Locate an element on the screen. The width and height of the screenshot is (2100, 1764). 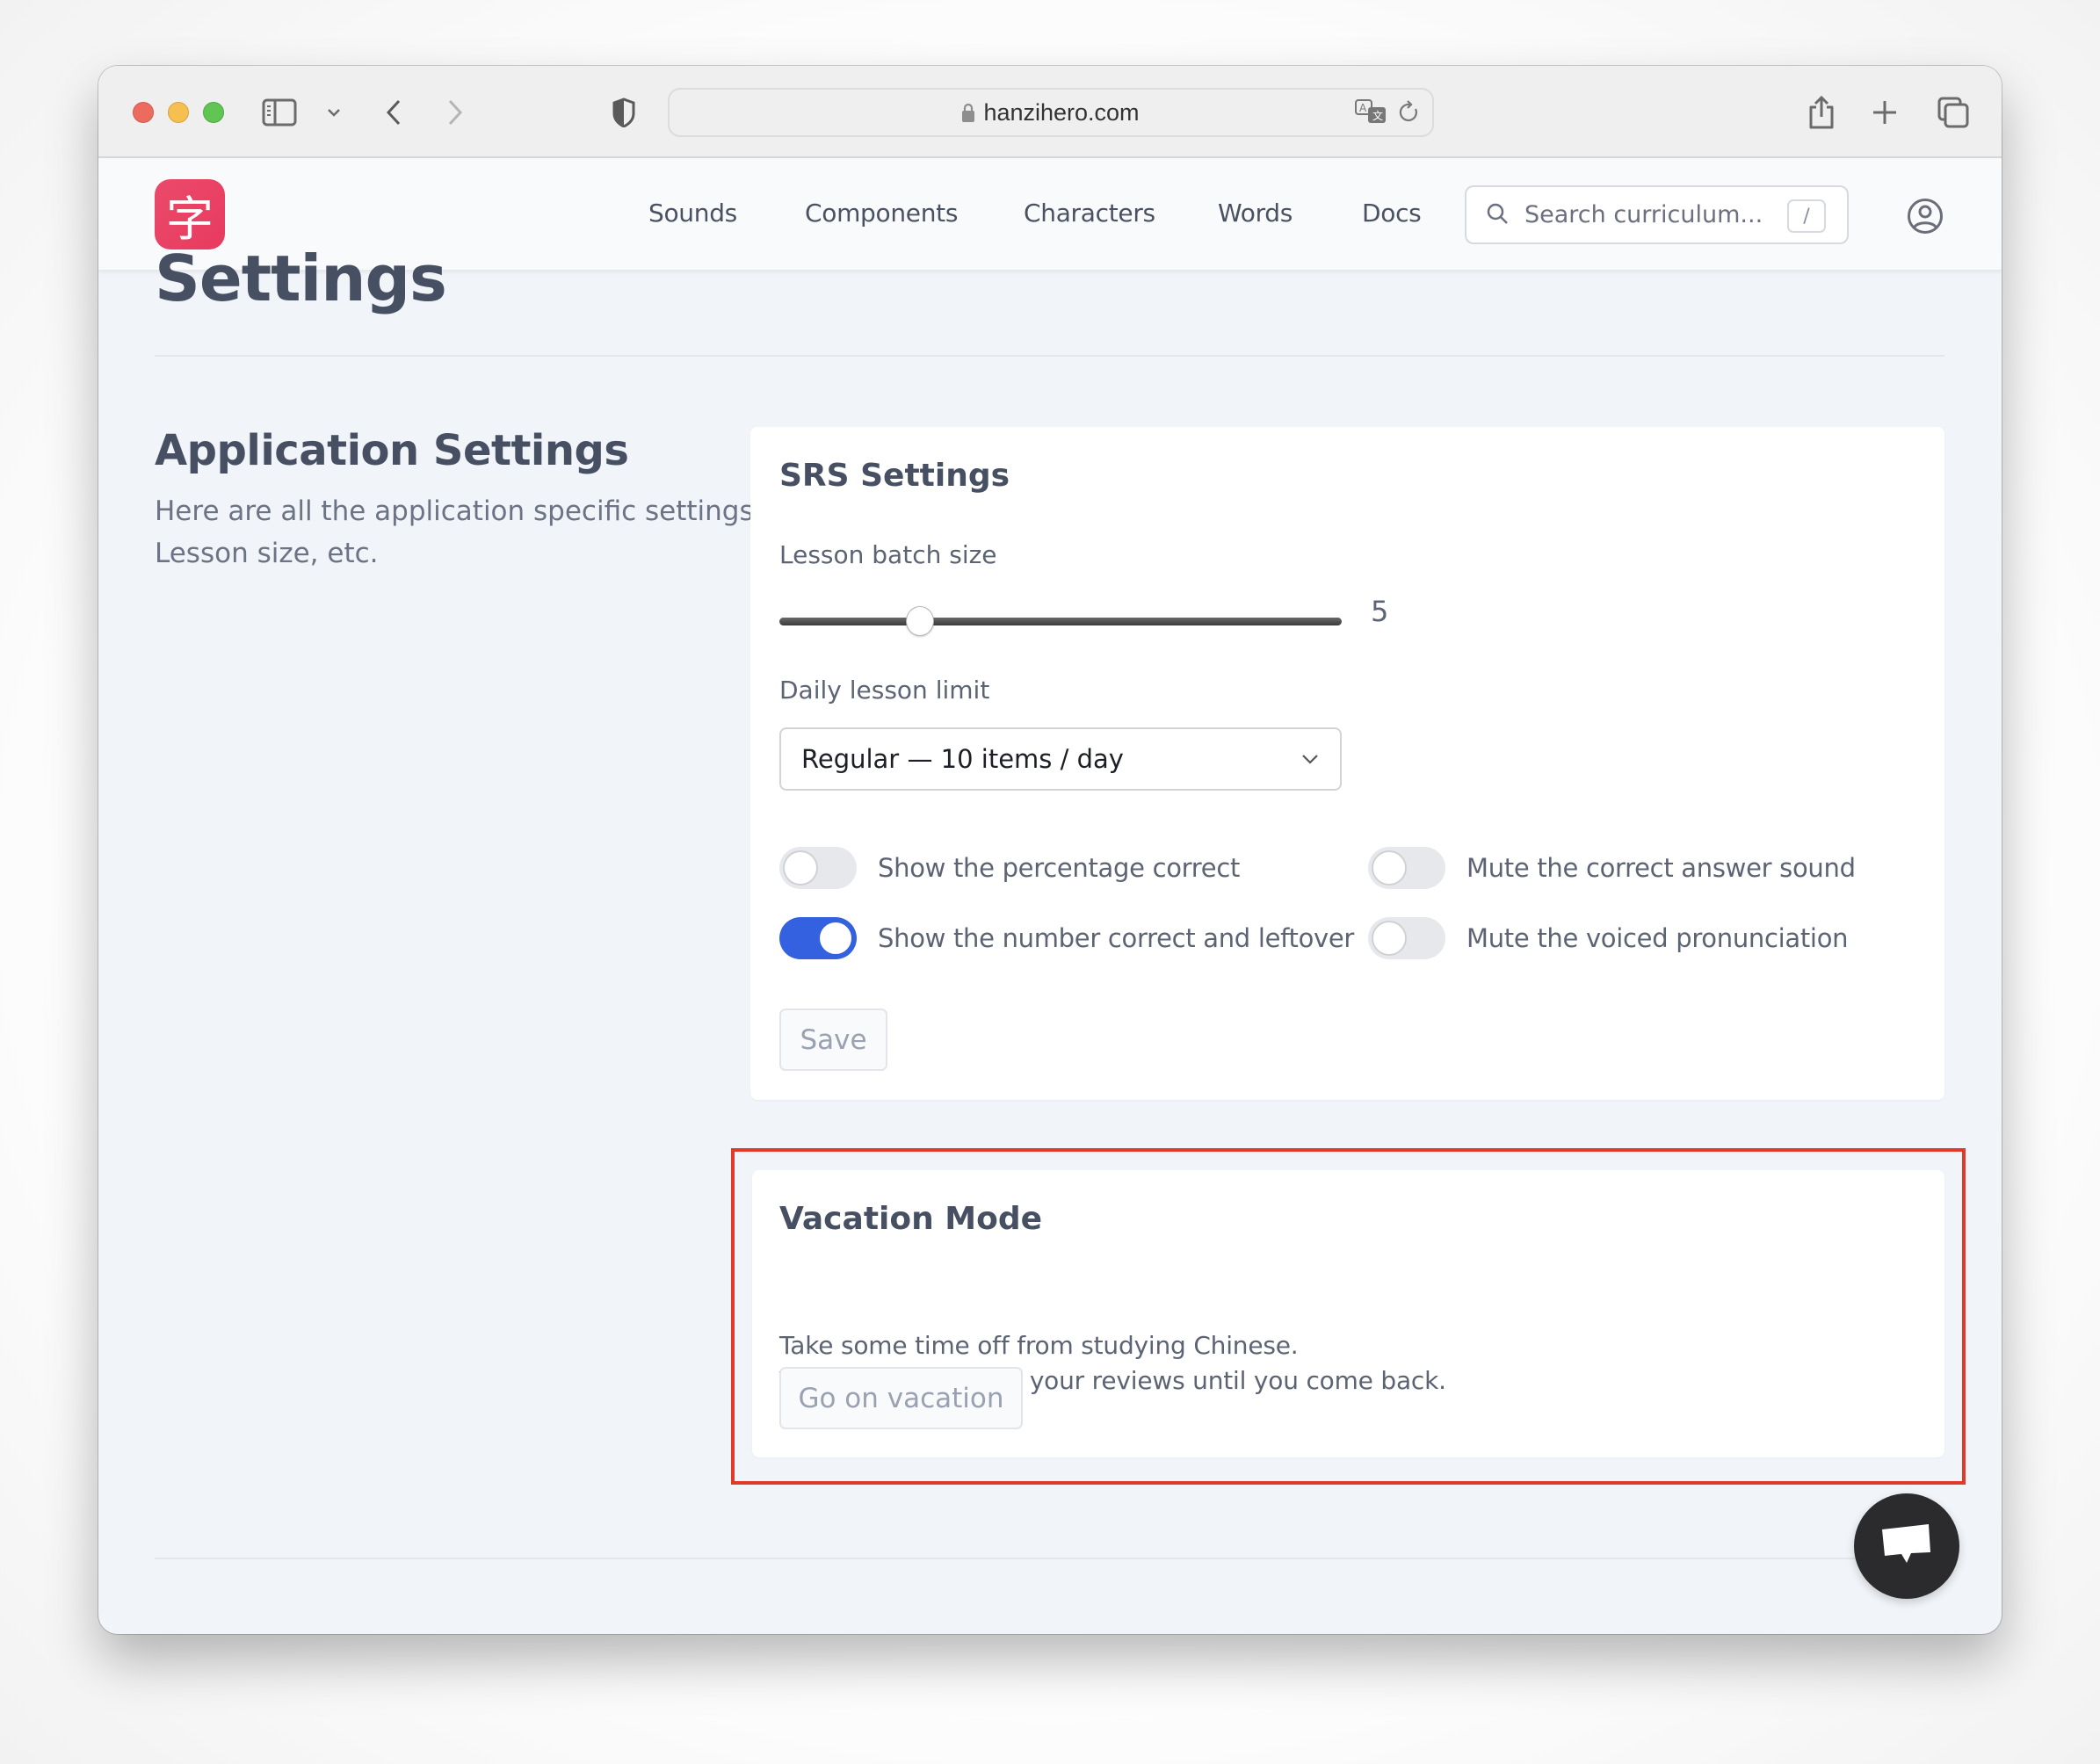
toggle-label: Show the number correct and leftover is located at coordinates (1116, 938).